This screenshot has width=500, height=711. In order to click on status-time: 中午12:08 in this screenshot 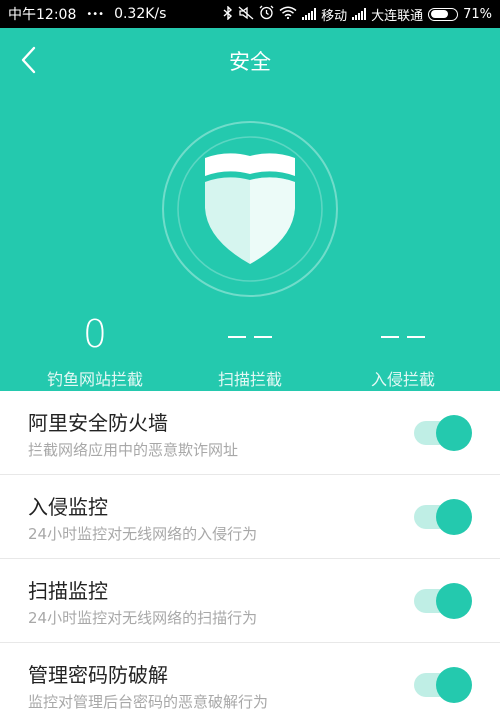, I will do `click(42, 15)`.